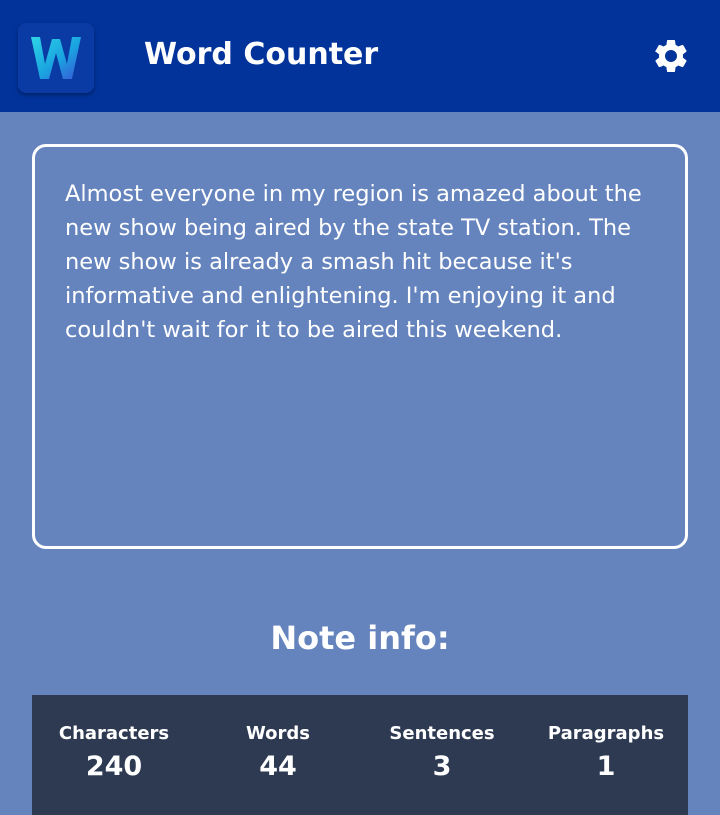 This screenshot has height=815, width=720. What do you see at coordinates (442, 766) in the screenshot?
I see `stat-value: 3` at bounding box center [442, 766].